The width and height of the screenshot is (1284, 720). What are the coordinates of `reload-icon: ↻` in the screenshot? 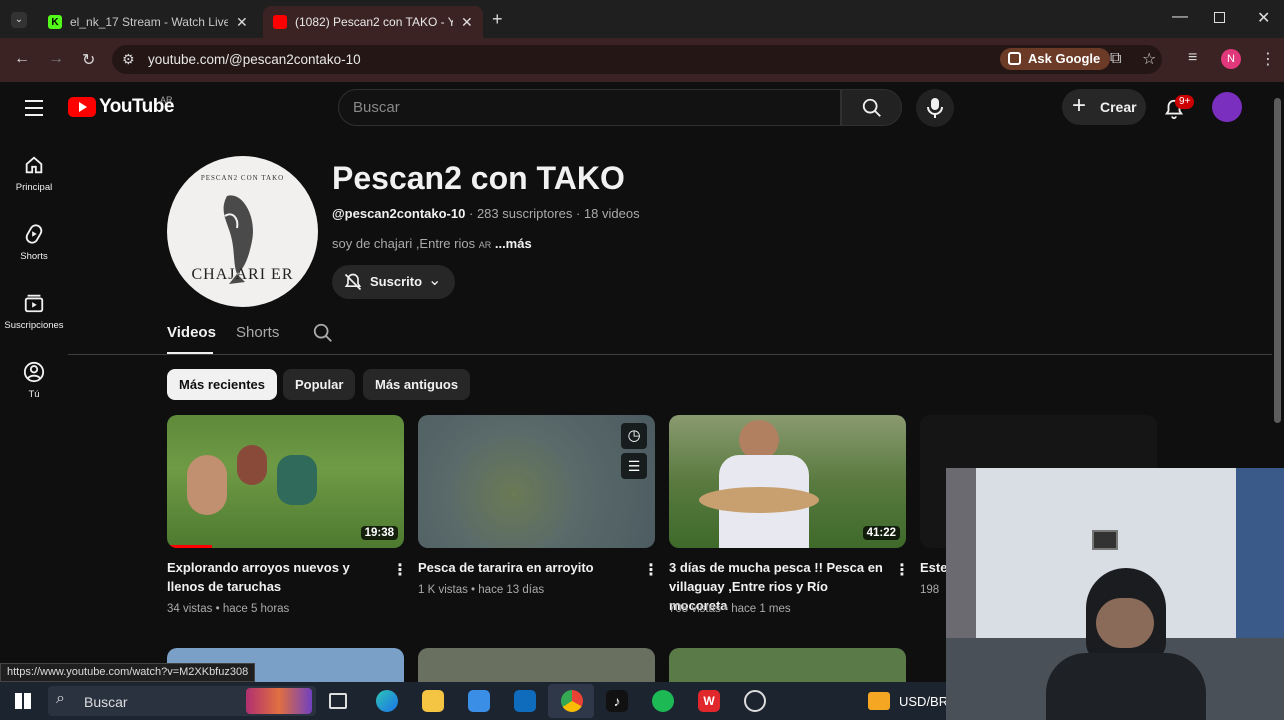 It's located at (88, 60).